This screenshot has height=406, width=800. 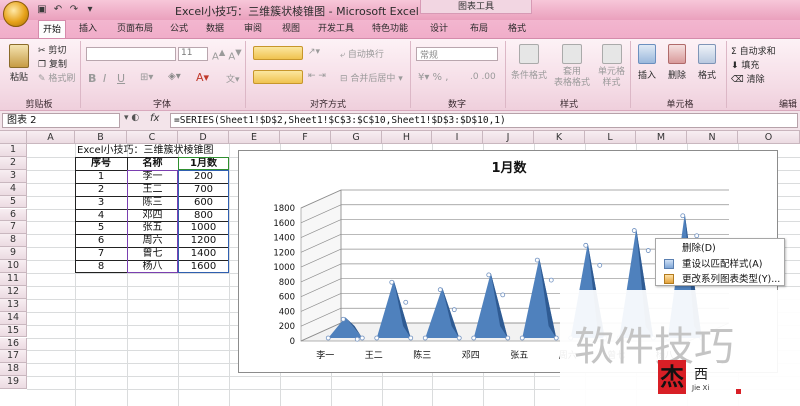 I want to click on table-cell: 王二, so click(x=152, y=189).